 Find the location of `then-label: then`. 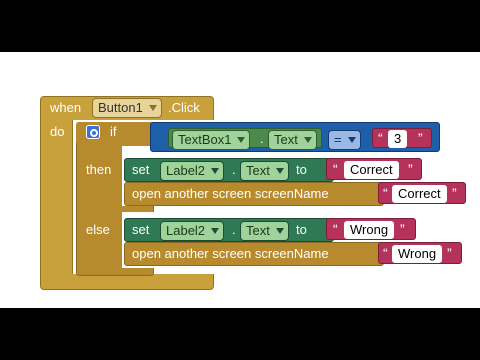

then-label: then is located at coordinates (99, 169).